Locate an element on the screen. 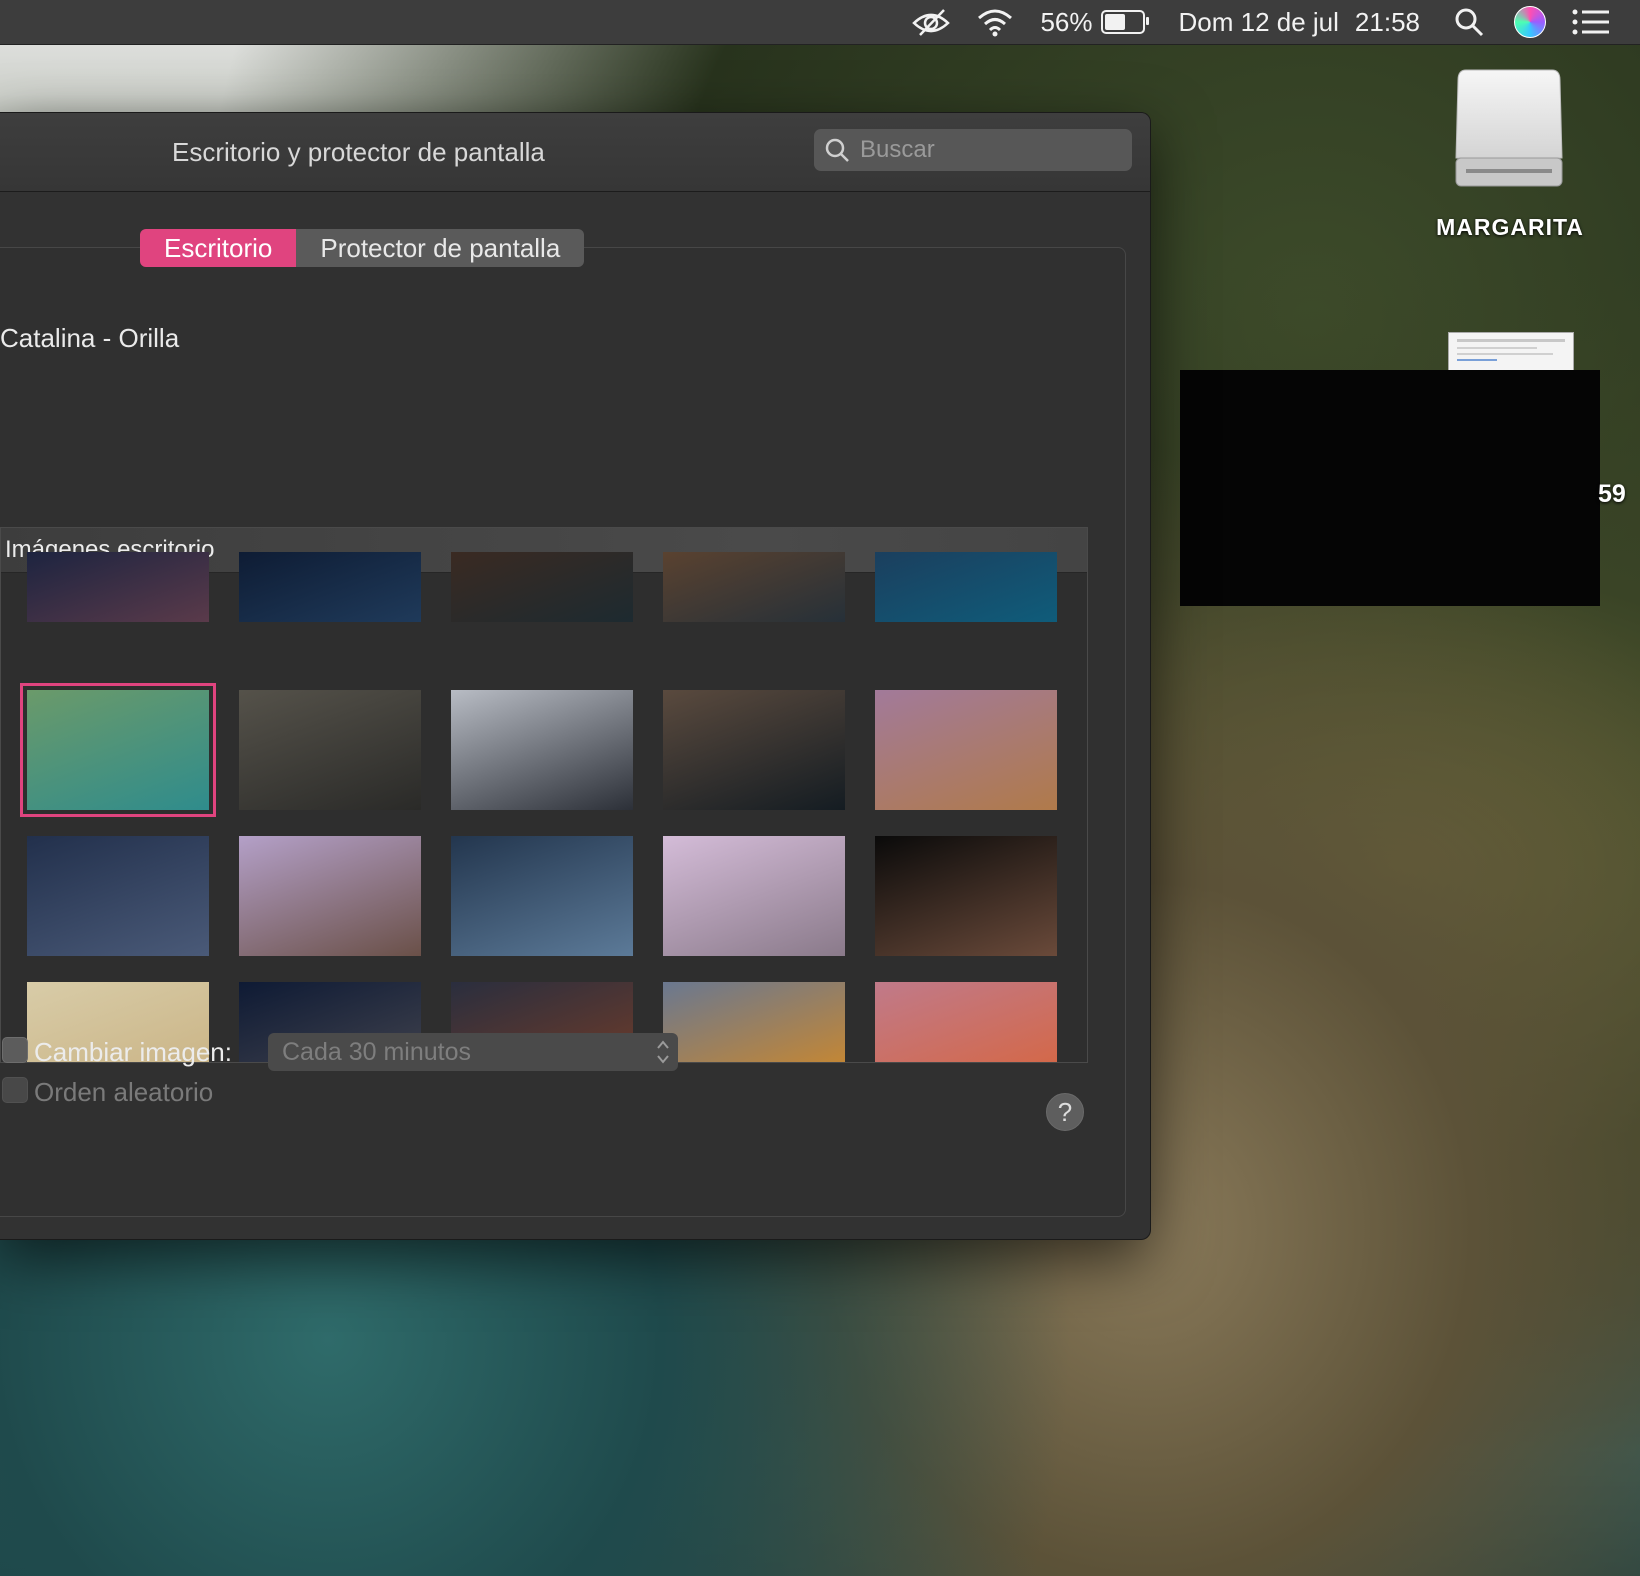 The image size is (1640, 1576). external-drive-icon is located at coordinates (1509, 128).